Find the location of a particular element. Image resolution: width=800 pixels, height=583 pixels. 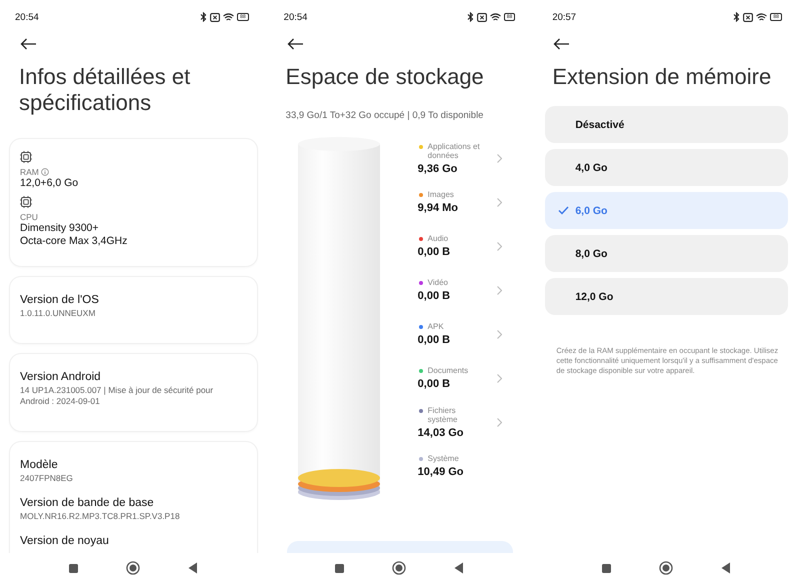

storage-category: Images 9,94 Mo is located at coordinates (460, 202).